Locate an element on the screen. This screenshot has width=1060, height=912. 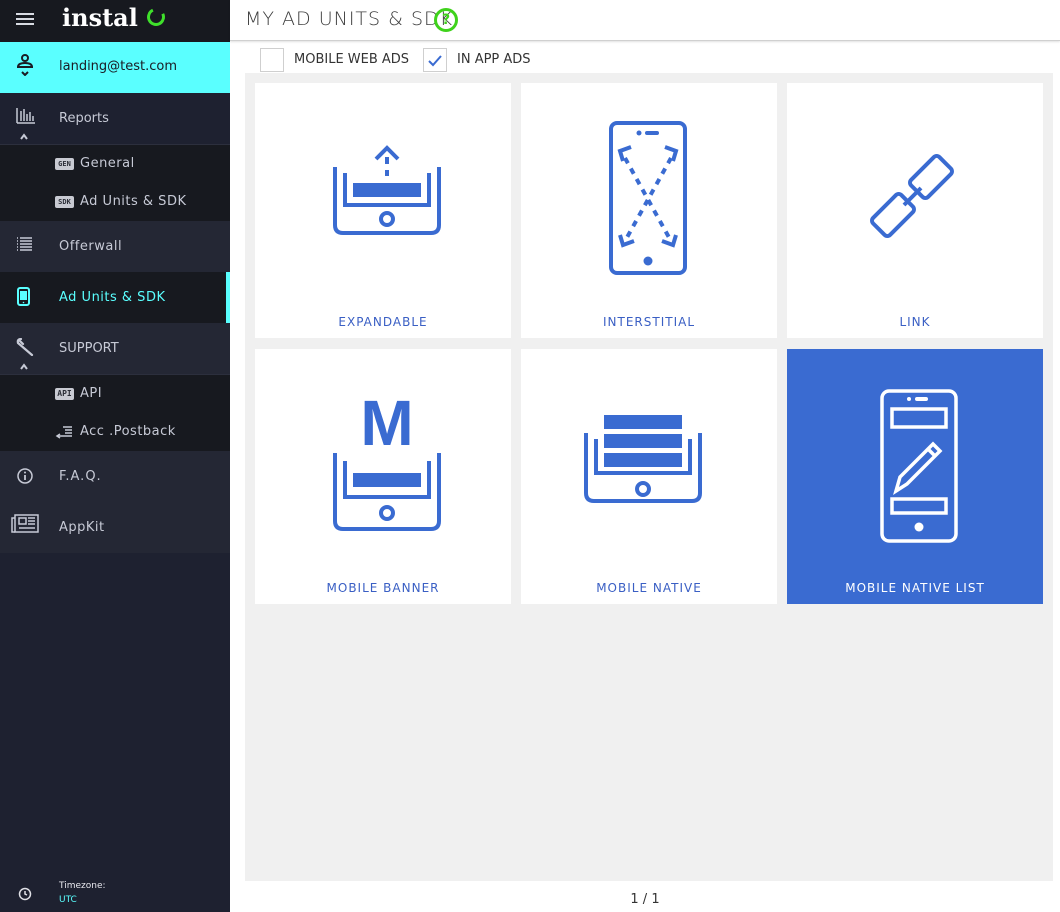
wrench-icon is located at coordinates (25, 347).